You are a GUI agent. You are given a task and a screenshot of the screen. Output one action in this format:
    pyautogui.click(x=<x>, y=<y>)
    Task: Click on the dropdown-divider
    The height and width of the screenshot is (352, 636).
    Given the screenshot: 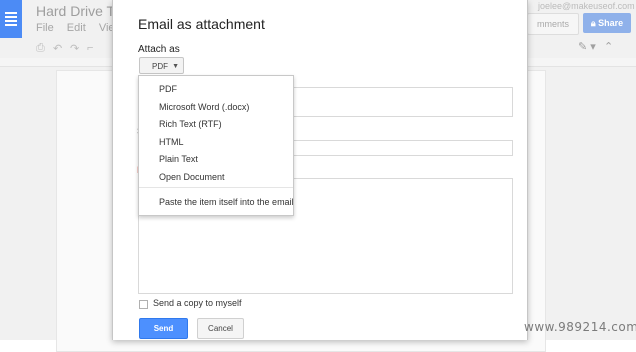 What is the action you would take?
    pyautogui.click(x=216, y=187)
    